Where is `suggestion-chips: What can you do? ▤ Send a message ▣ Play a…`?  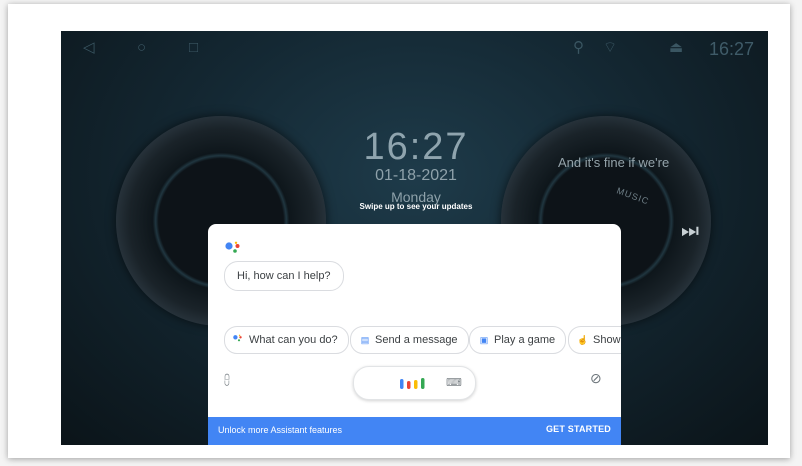
suggestion-chips: What can you do? ▤ Send a message ▣ Play a… is located at coordinates (422, 340).